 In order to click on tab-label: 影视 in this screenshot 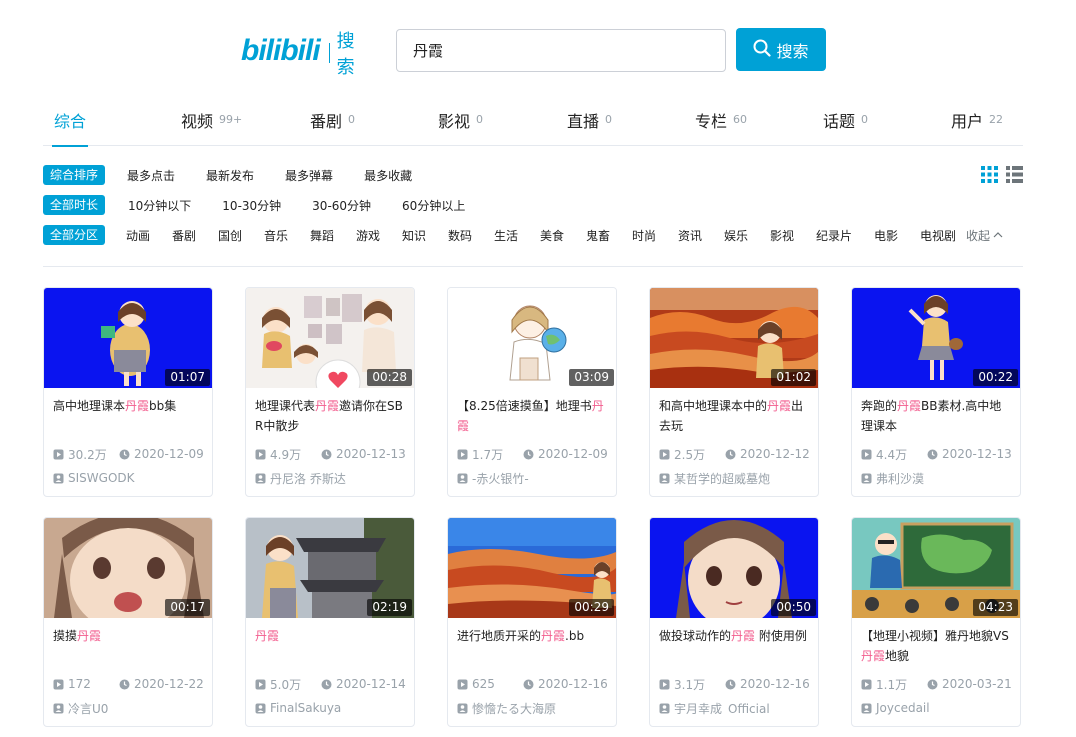, I will do `click(454, 121)`.